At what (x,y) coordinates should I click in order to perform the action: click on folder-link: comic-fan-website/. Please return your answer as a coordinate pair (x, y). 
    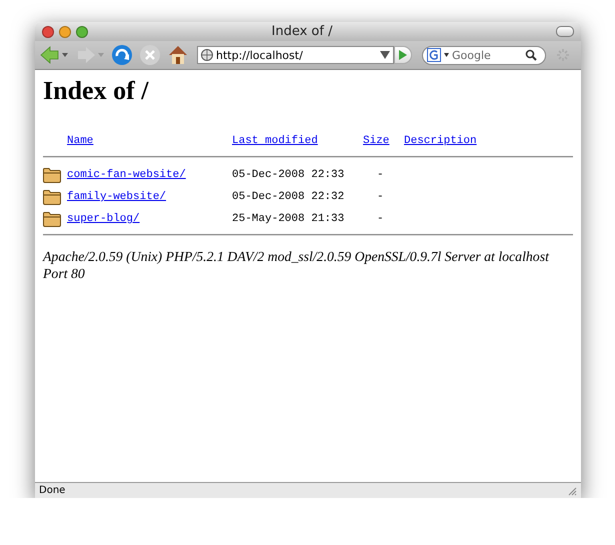
    Looking at the image, I should click on (126, 175).